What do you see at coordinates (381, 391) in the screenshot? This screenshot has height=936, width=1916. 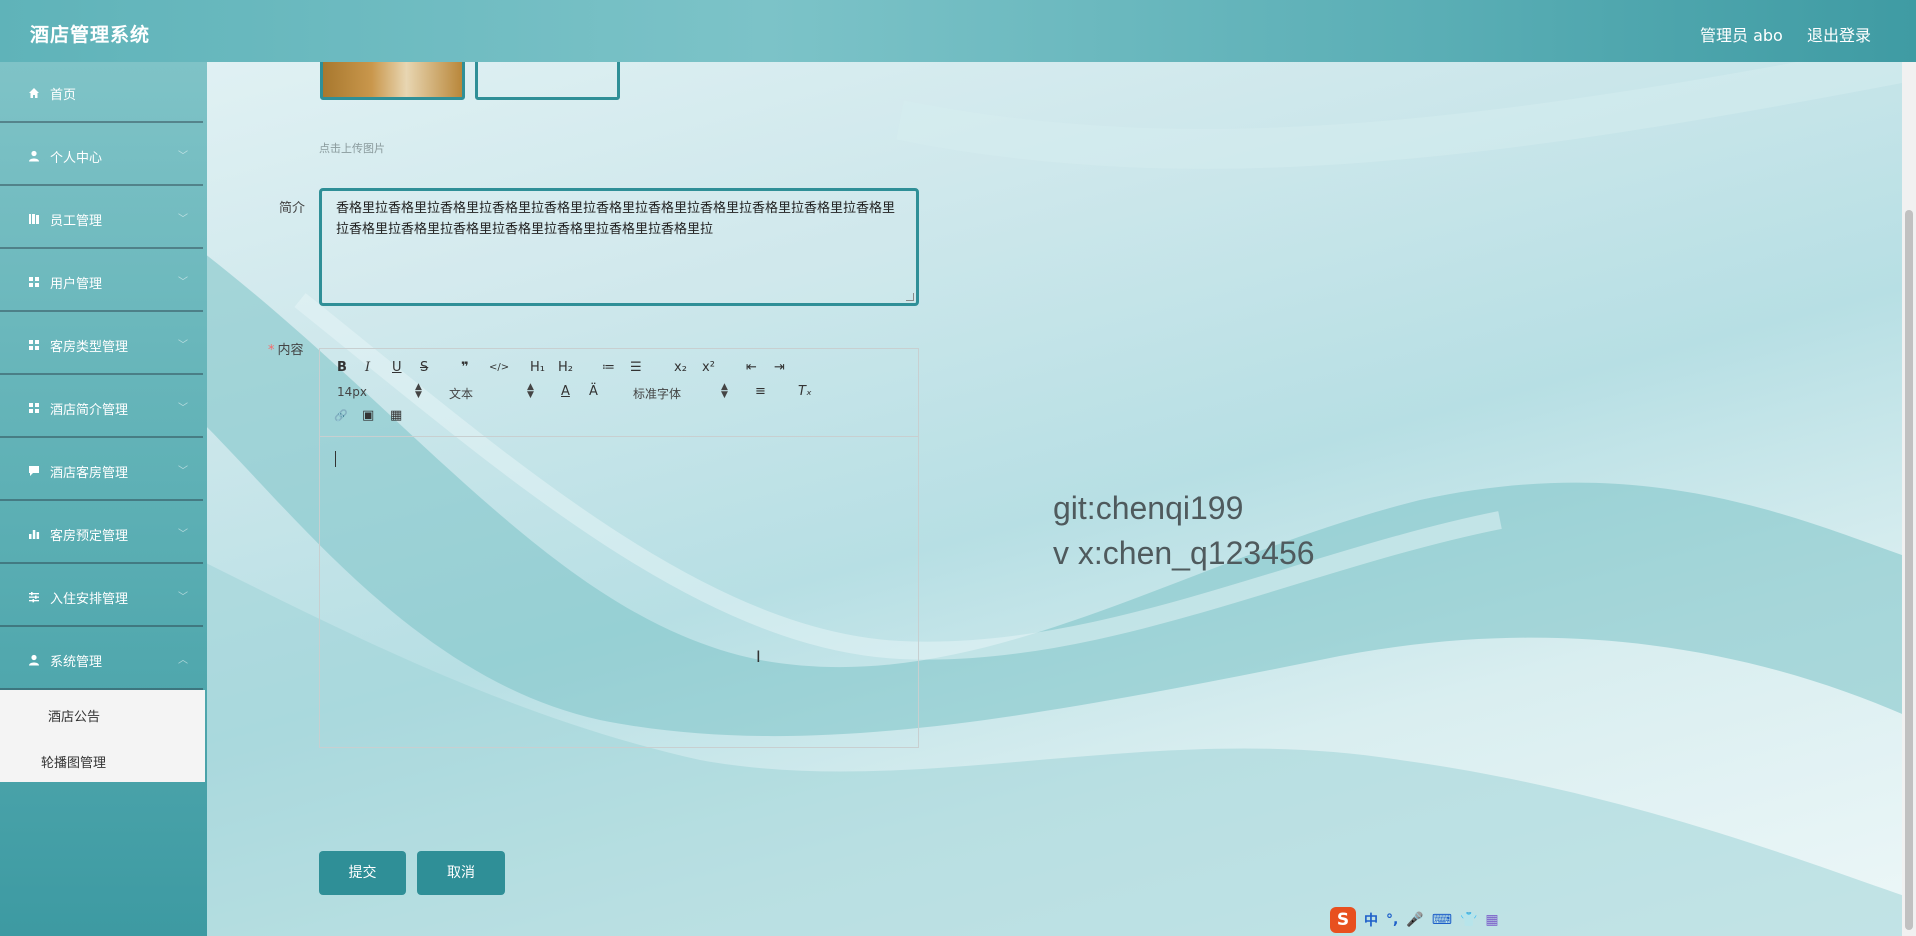 I see `font-size-select: 14px ▲ ▼` at bounding box center [381, 391].